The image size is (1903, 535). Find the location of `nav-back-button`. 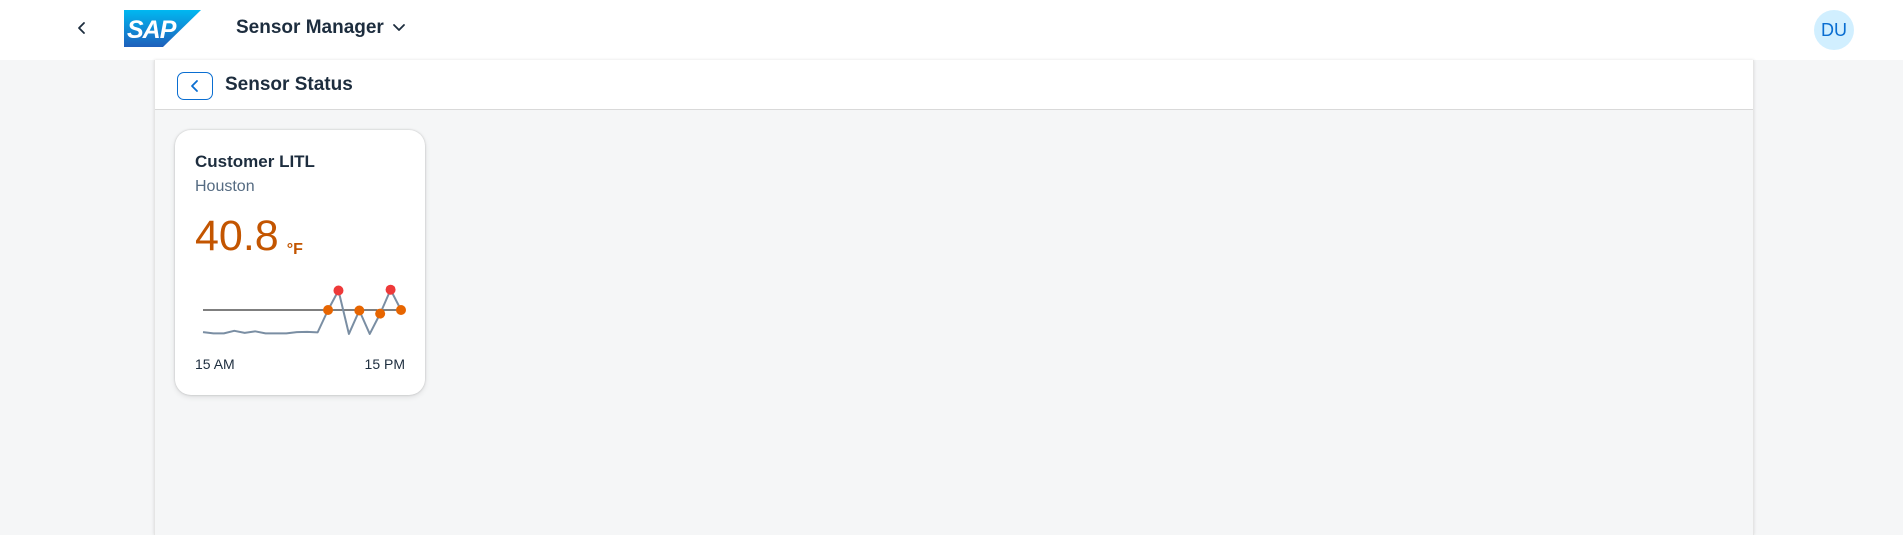

nav-back-button is located at coordinates (195, 86).